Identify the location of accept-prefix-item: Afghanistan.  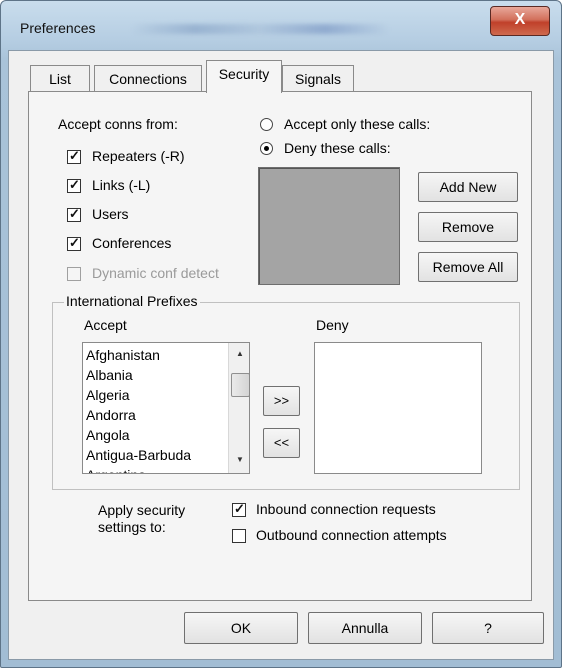
(166, 355).